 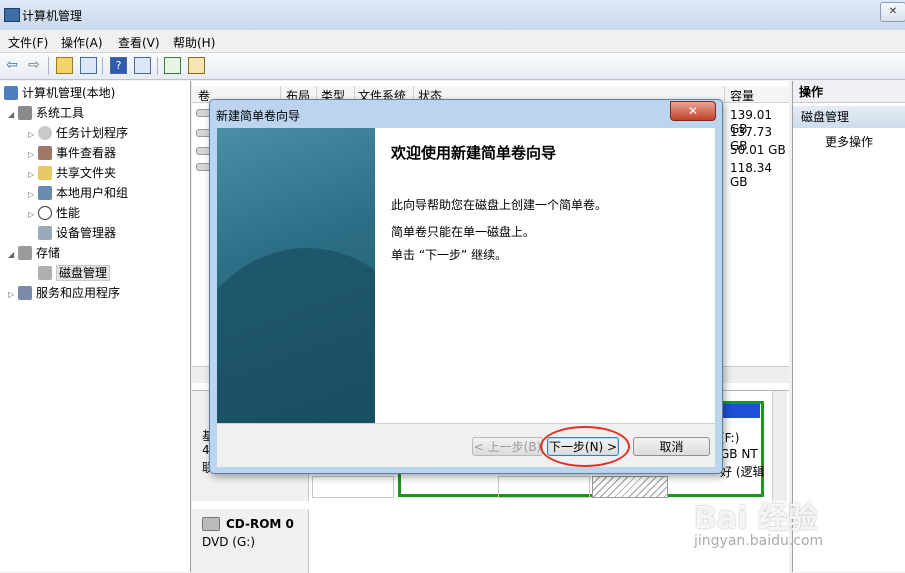 I want to click on export-list-icon, so click(x=196, y=65).